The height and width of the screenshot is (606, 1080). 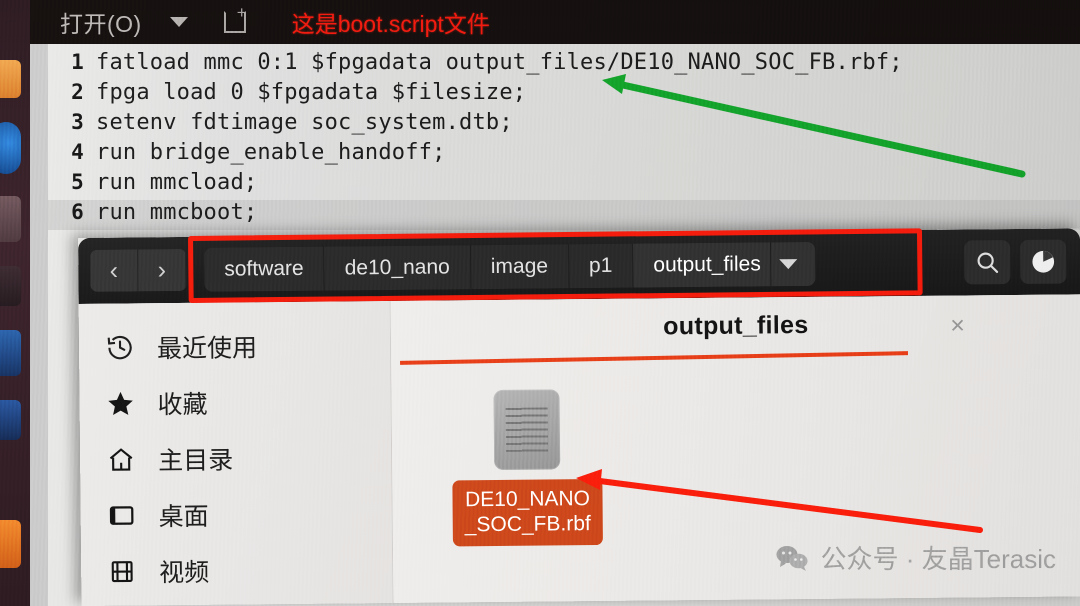 What do you see at coordinates (564, 215) in the screenshot?
I see `code-line-current: 6 run mmcboot;` at bounding box center [564, 215].